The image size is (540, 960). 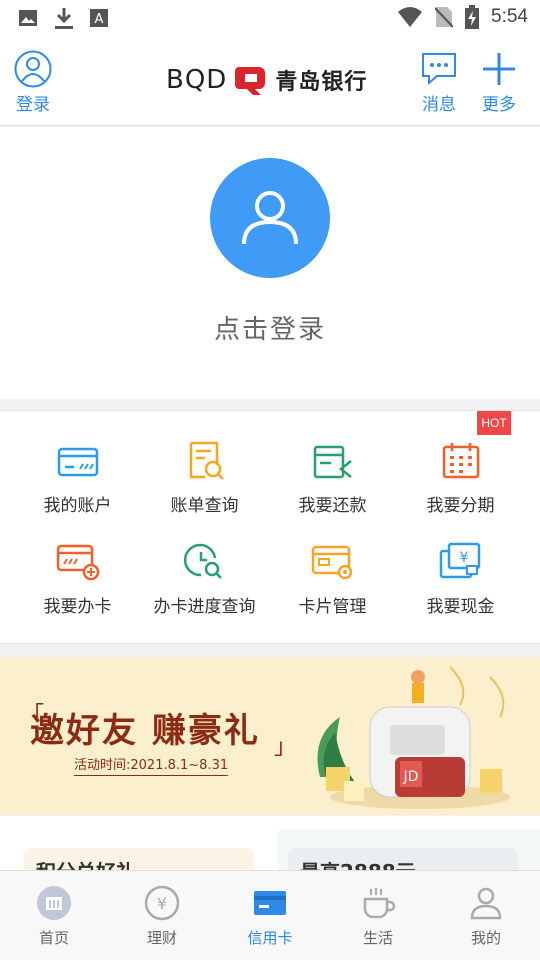 What do you see at coordinates (77, 562) in the screenshot?
I see `apply-card-icon` at bounding box center [77, 562].